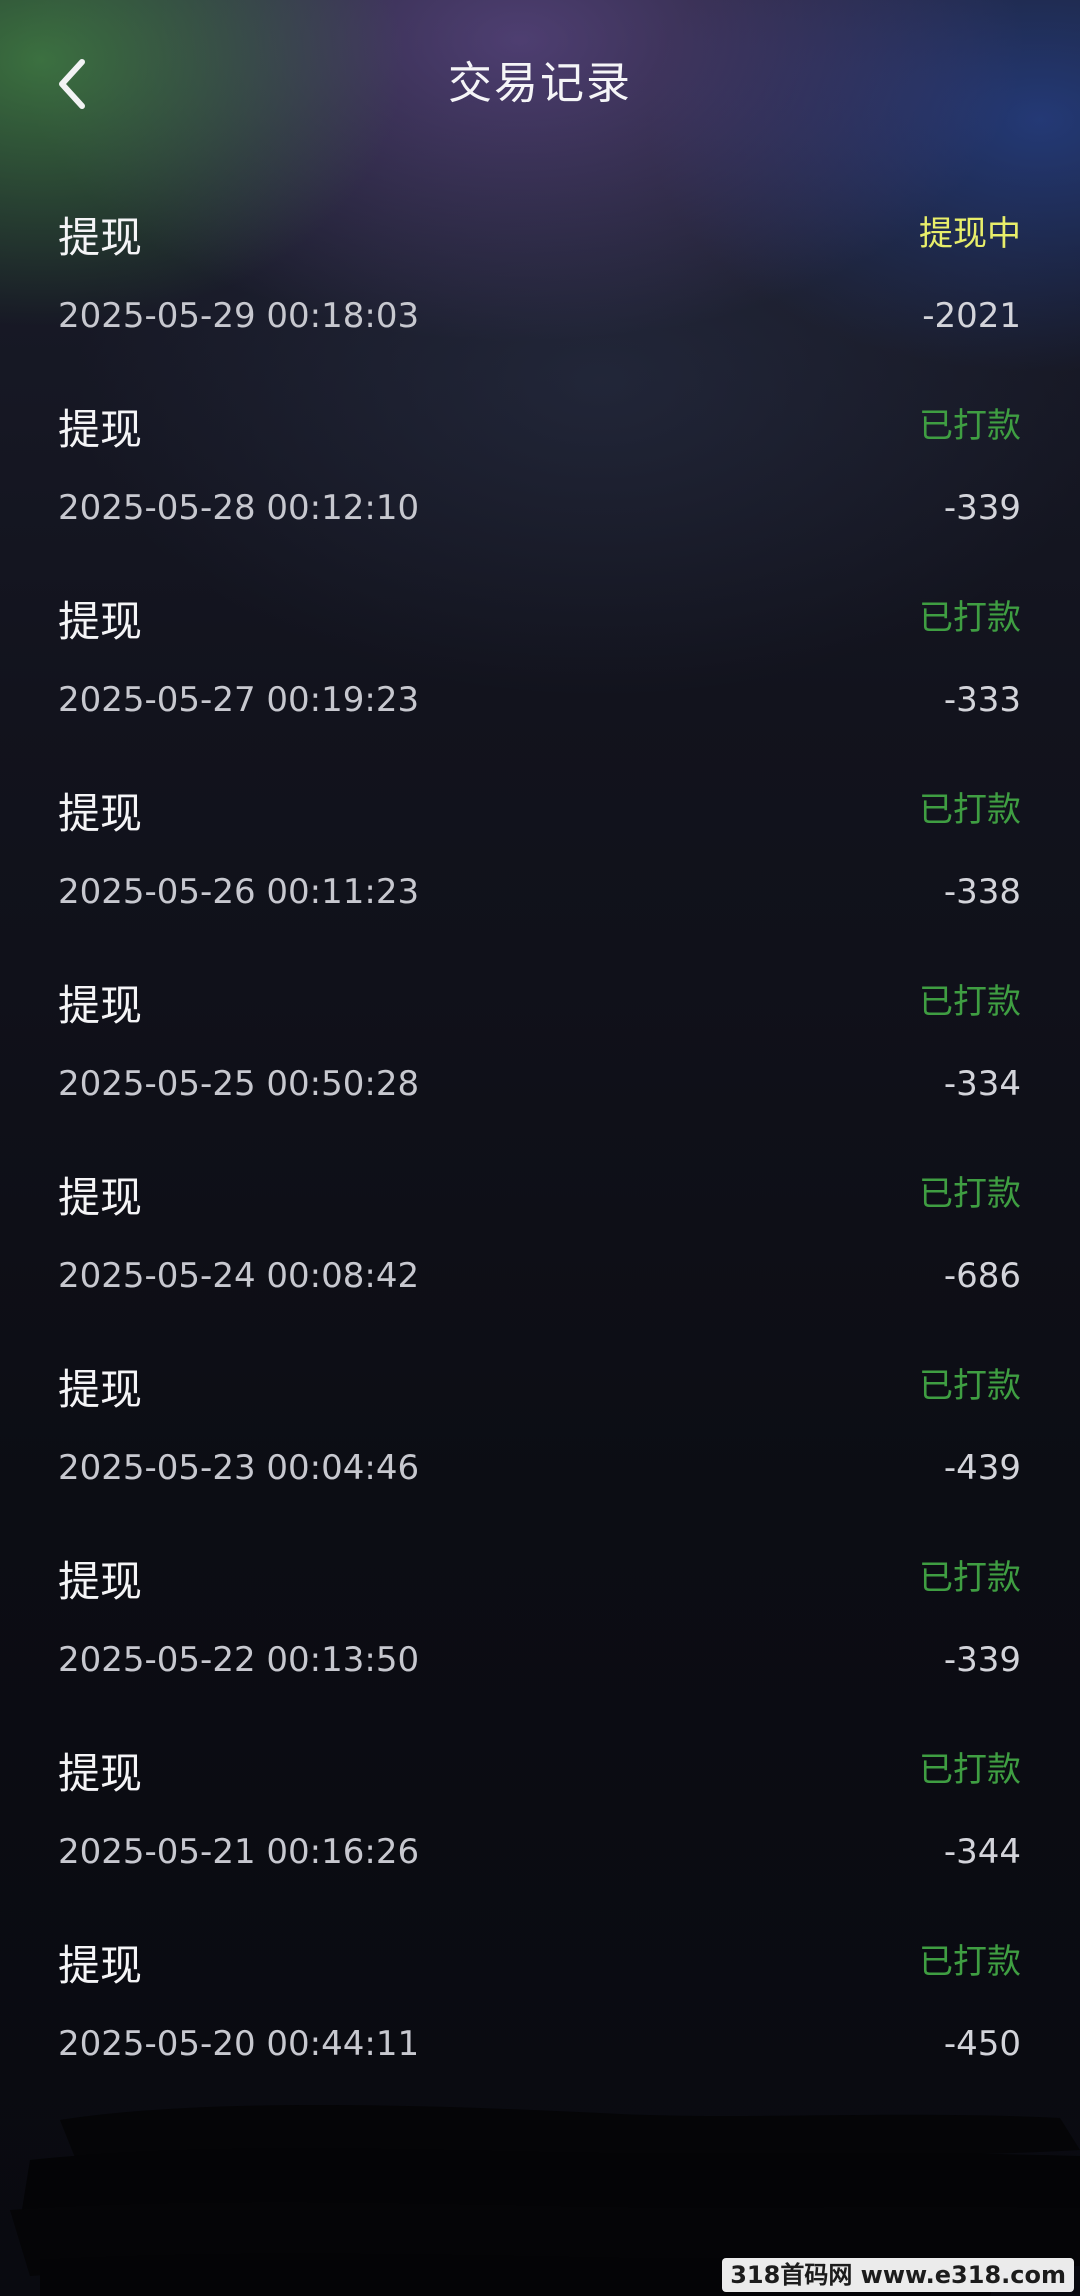  What do you see at coordinates (540, 672) in the screenshot?
I see `transaction-row: 提现 已打款 2025-05-27 00:19:23 -333` at bounding box center [540, 672].